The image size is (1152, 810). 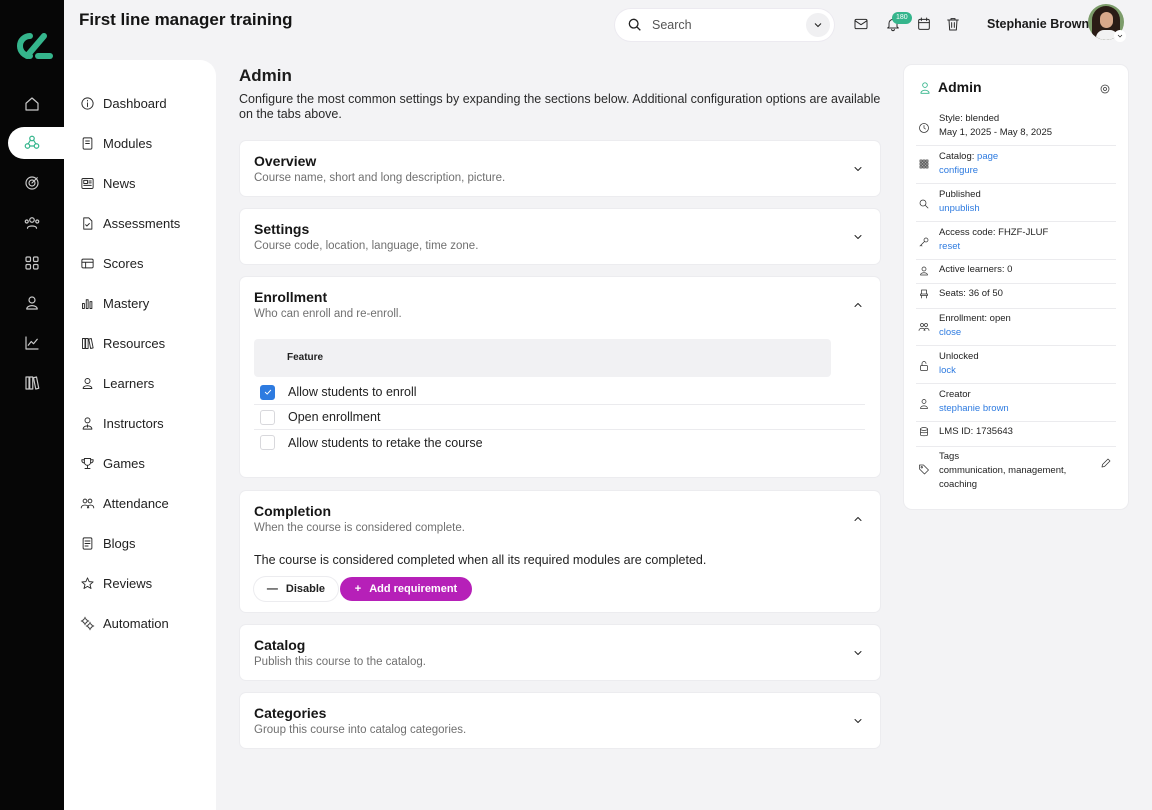 I want to click on disable-button: — Disable, so click(x=296, y=589).